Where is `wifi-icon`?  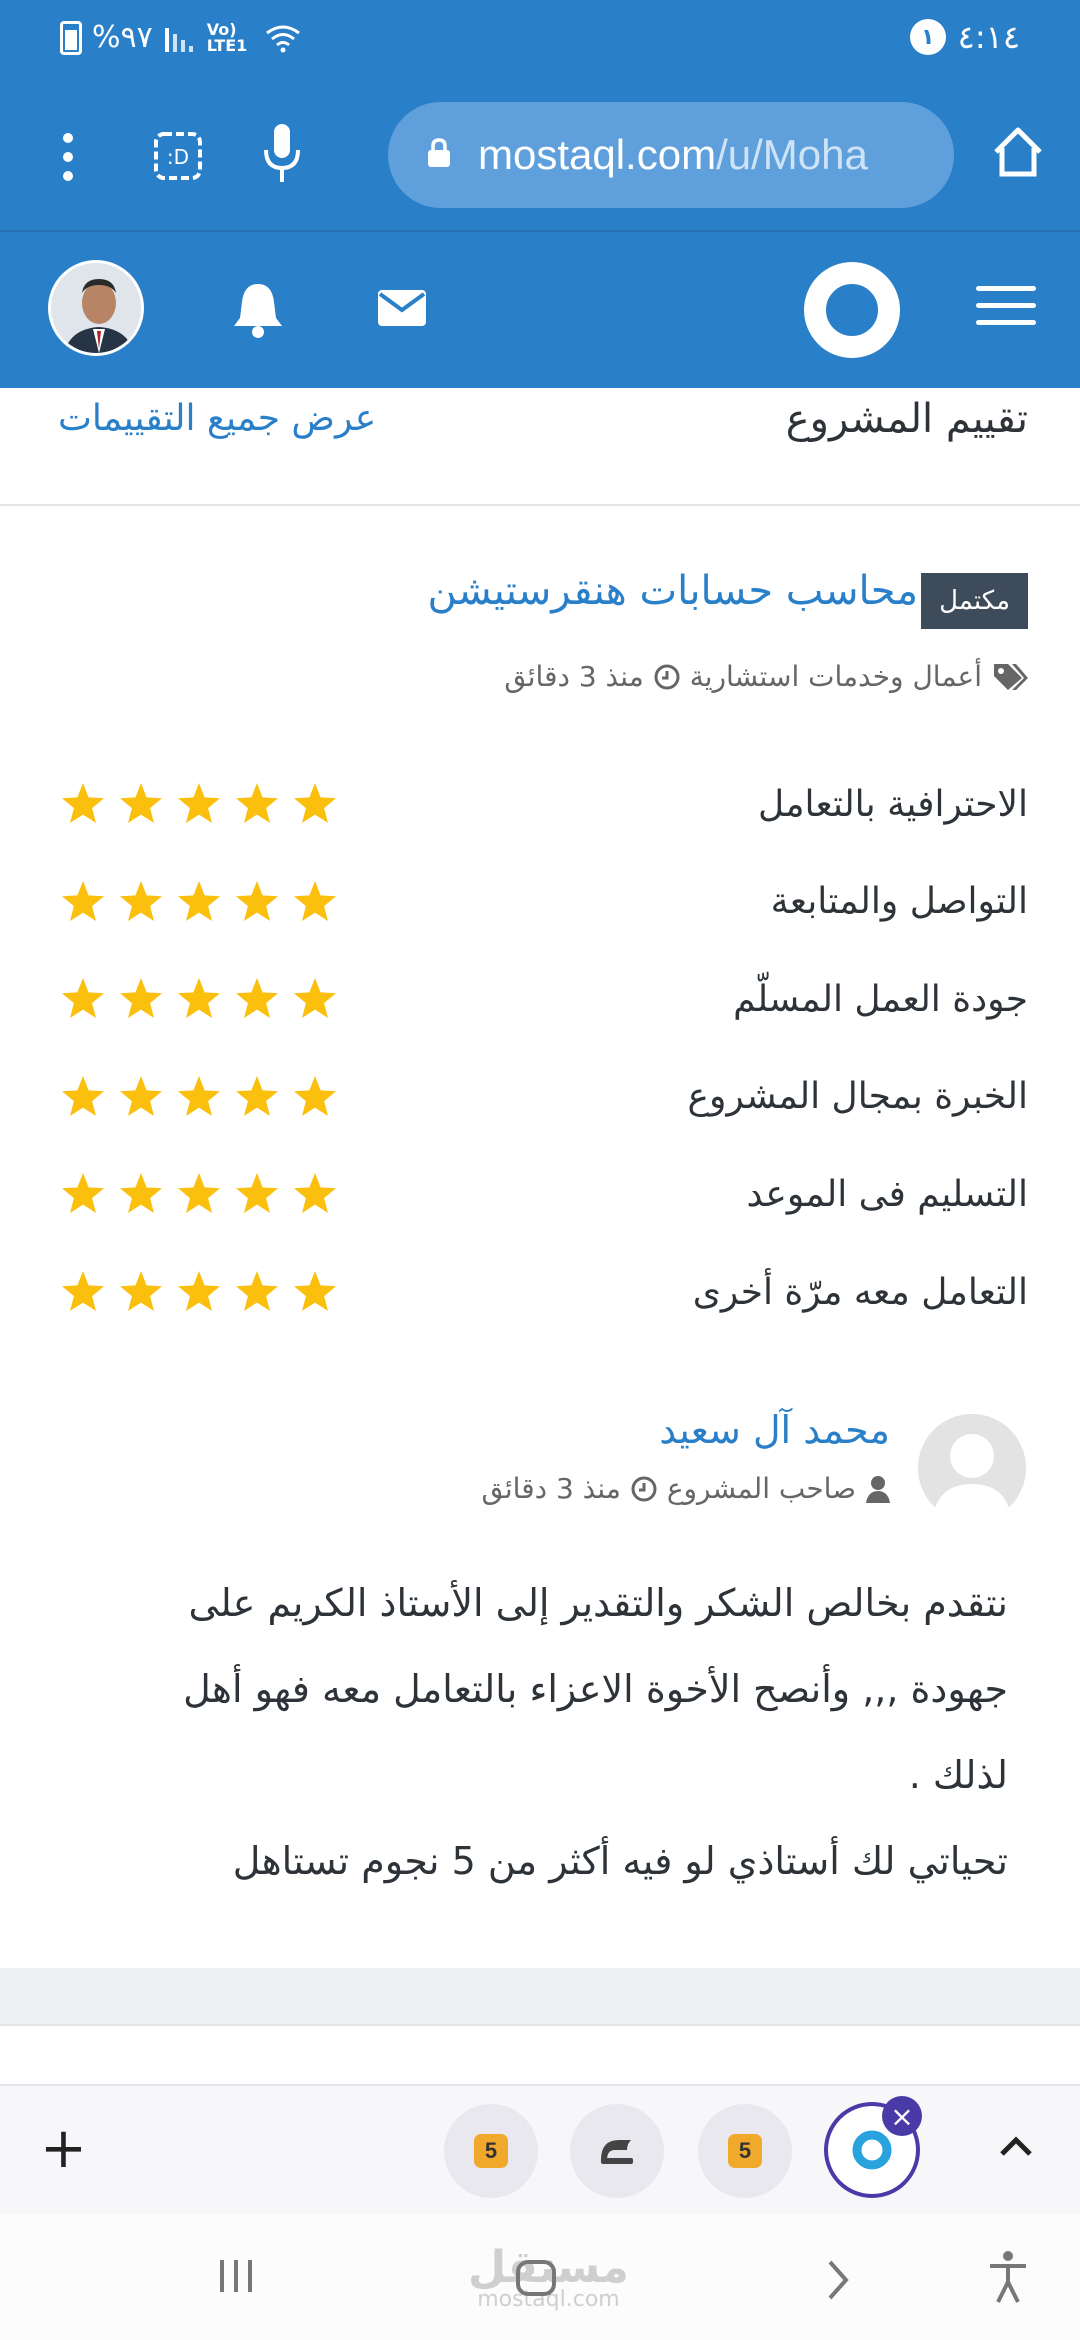 wifi-icon is located at coordinates (282, 38).